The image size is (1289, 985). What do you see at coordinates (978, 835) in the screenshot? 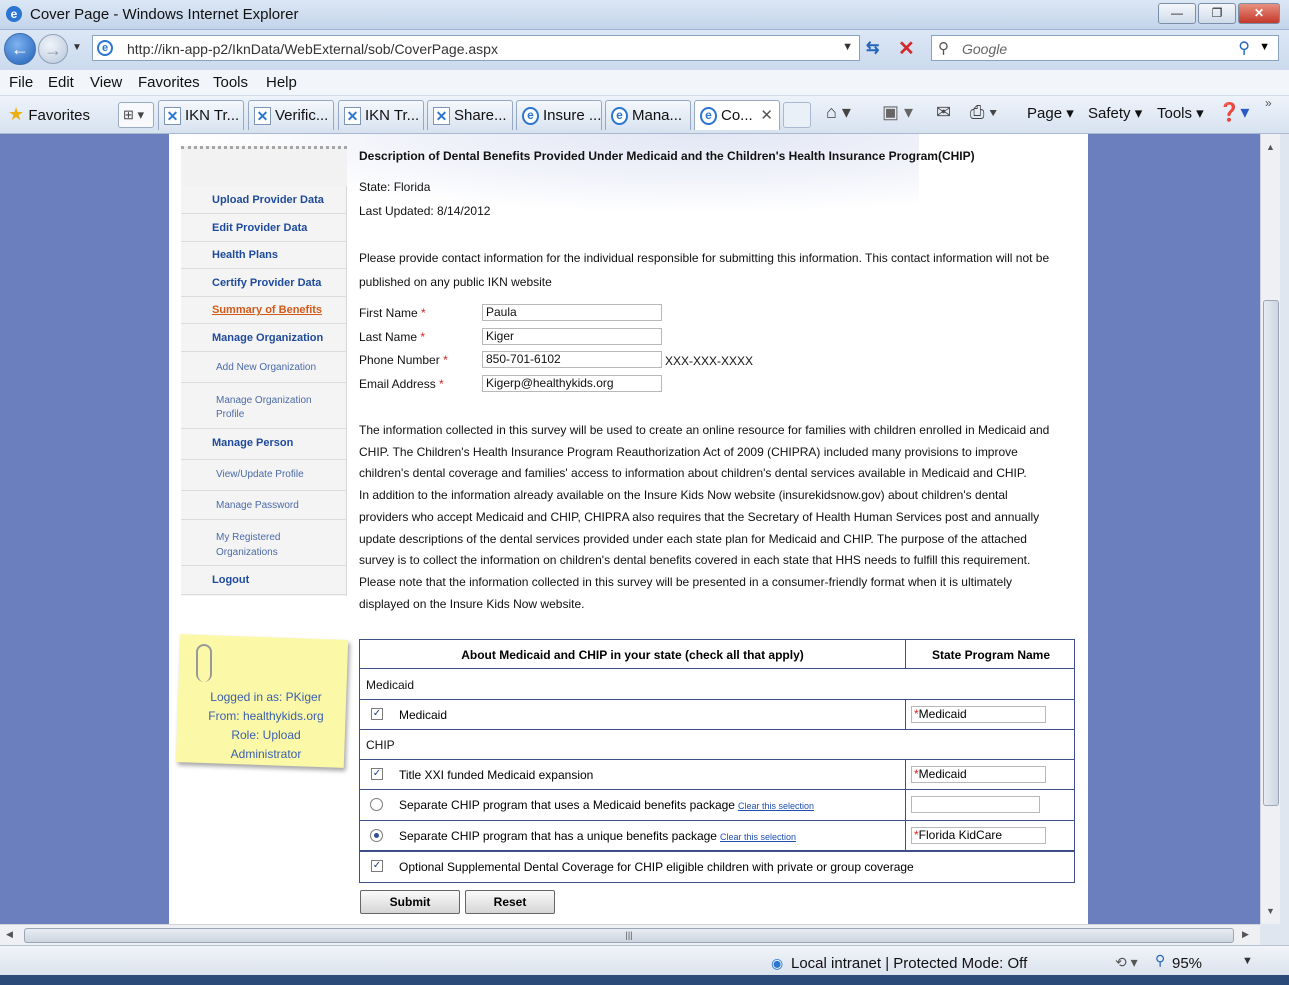
I see `separate-chip-unique-program-name-field: *Florida KidCare` at bounding box center [978, 835].